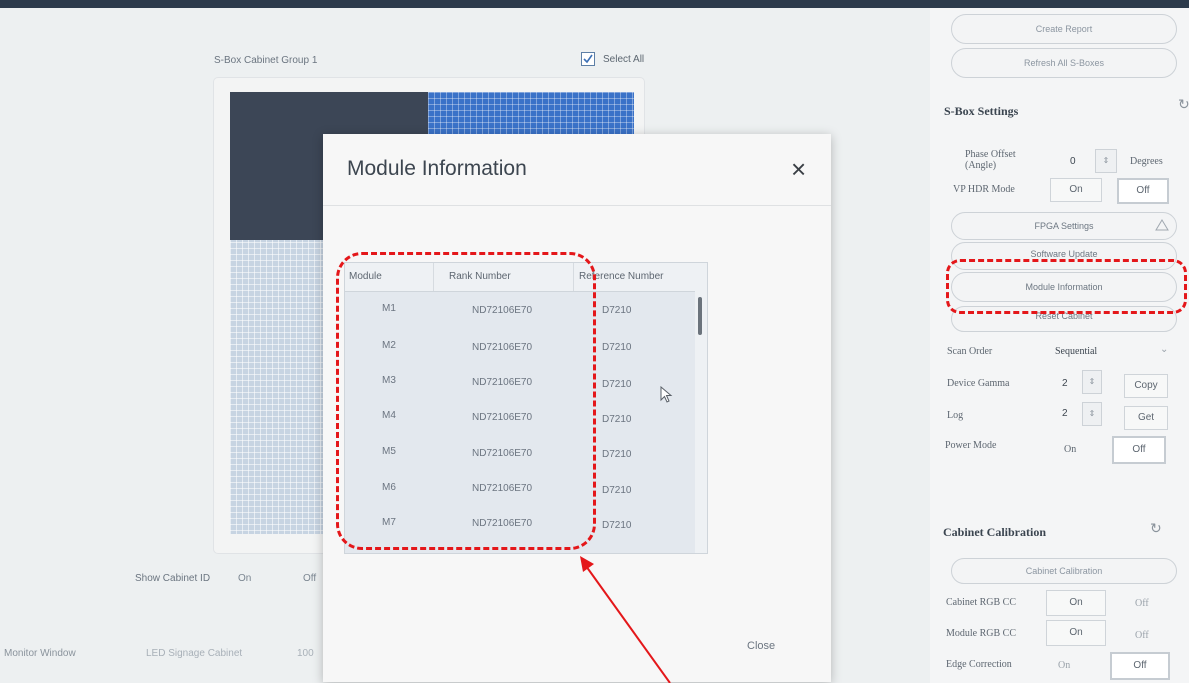 This screenshot has height=683, width=1189. Describe the element at coordinates (389, 451) in the screenshot. I see `module-cell: M5` at that location.